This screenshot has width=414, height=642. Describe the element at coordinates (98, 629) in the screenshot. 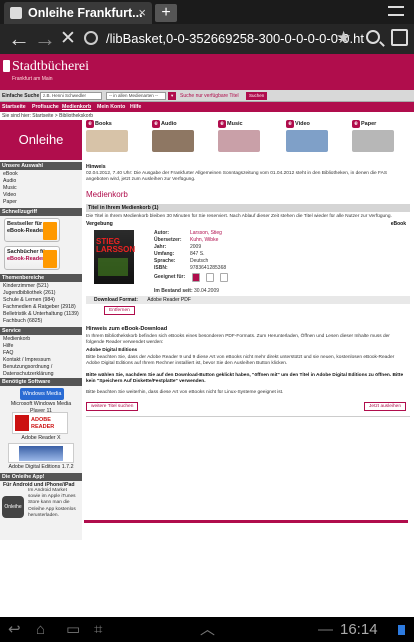

I see `screenshot-icon: ⌗` at that location.